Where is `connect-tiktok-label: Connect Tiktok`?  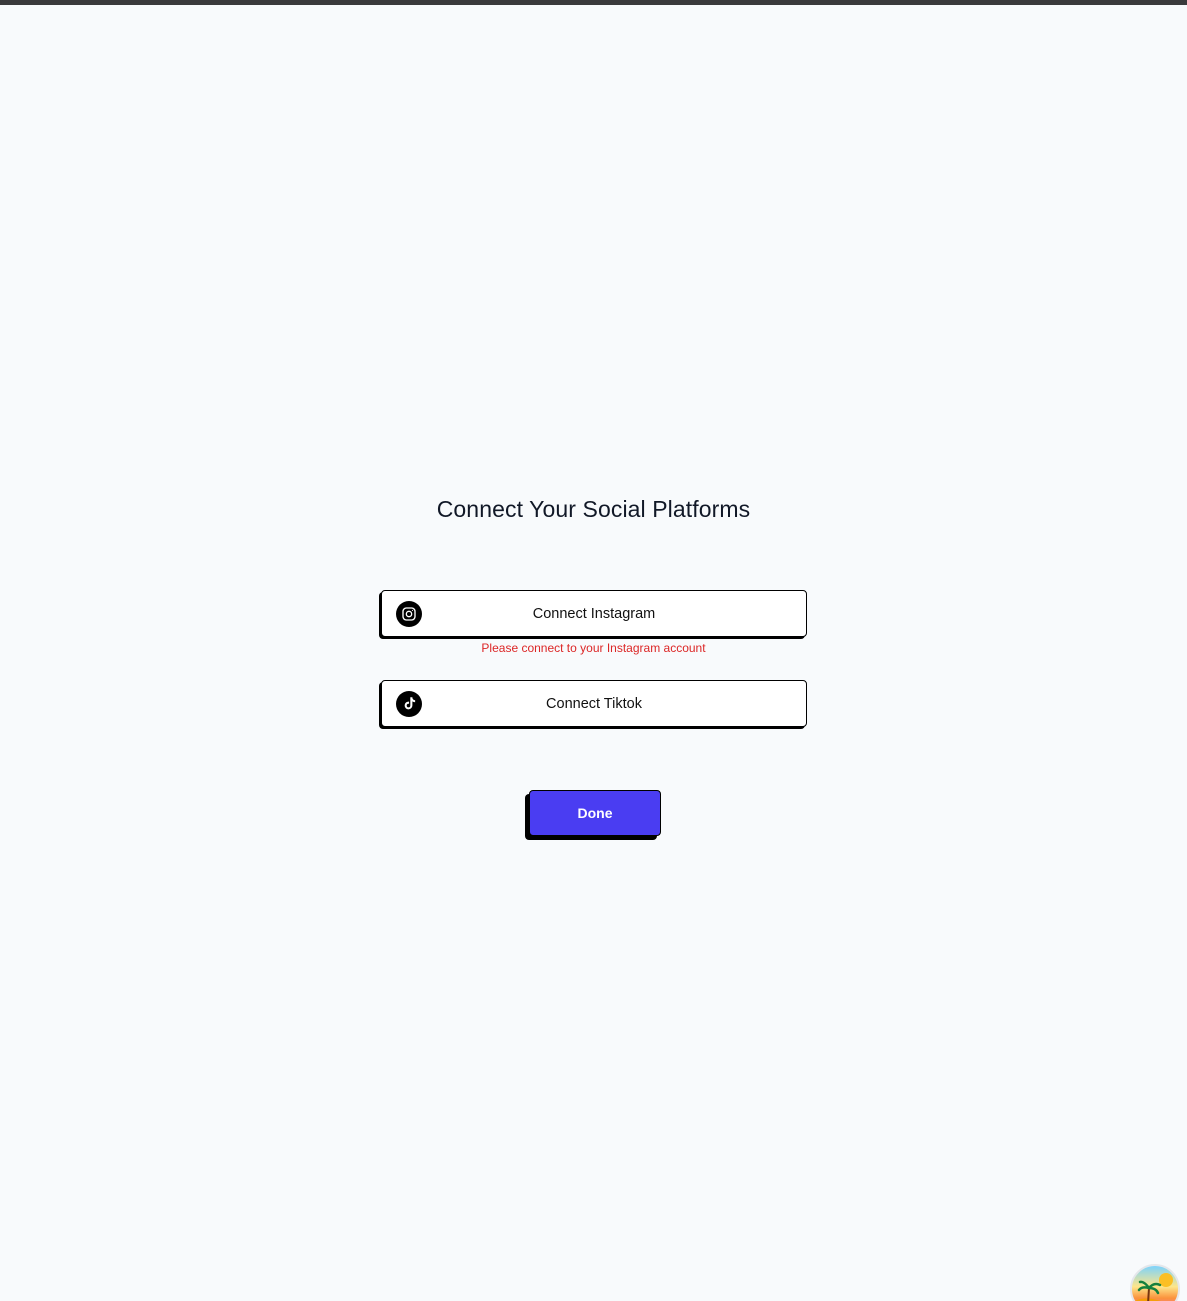
connect-tiktok-label: Connect Tiktok is located at coordinates (594, 703).